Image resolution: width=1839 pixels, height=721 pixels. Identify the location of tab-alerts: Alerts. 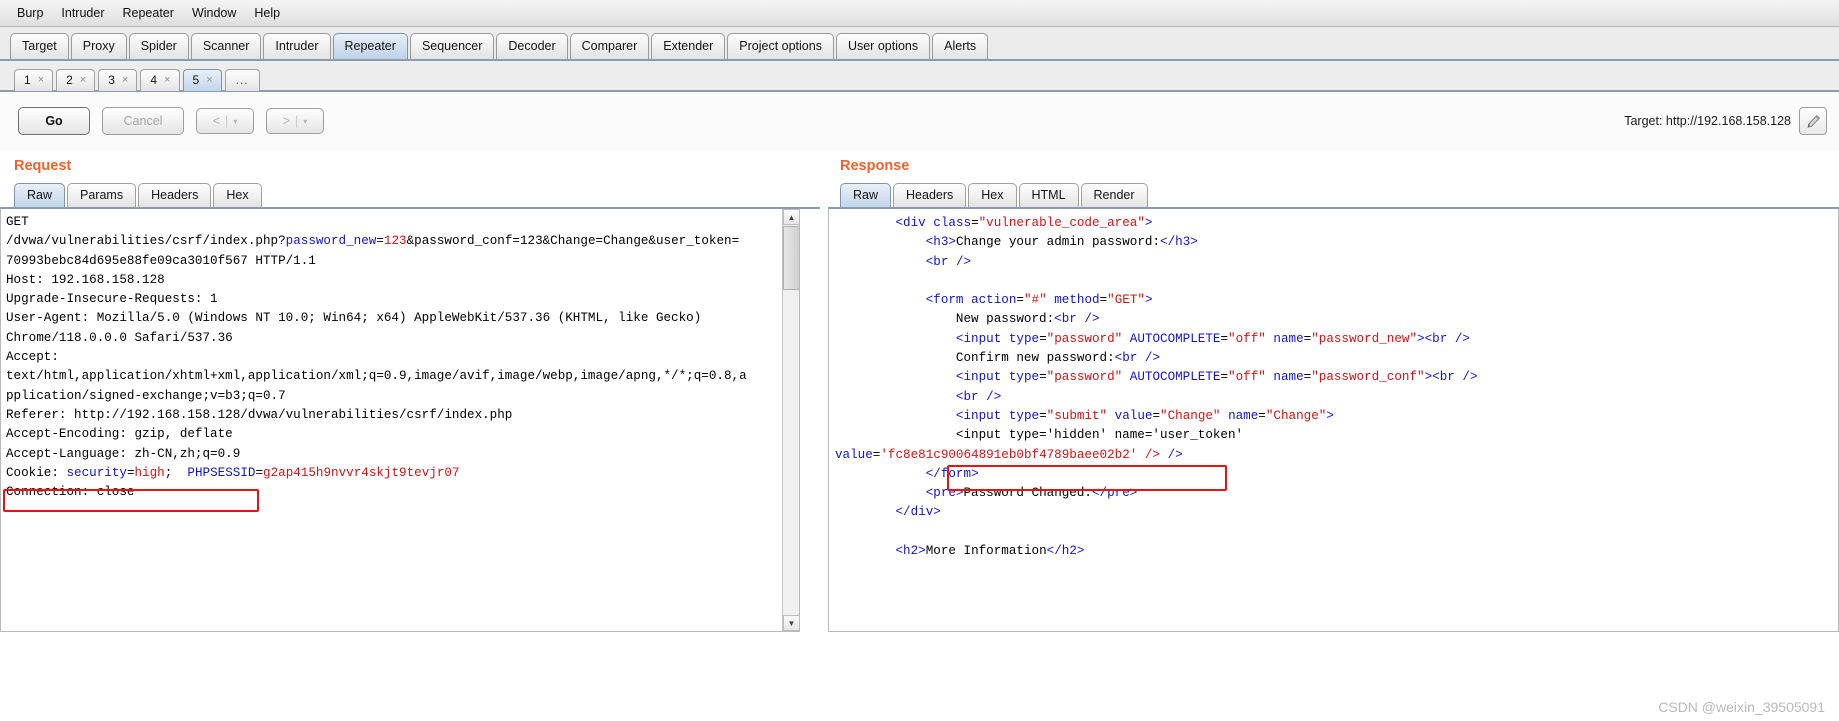
(960, 46).